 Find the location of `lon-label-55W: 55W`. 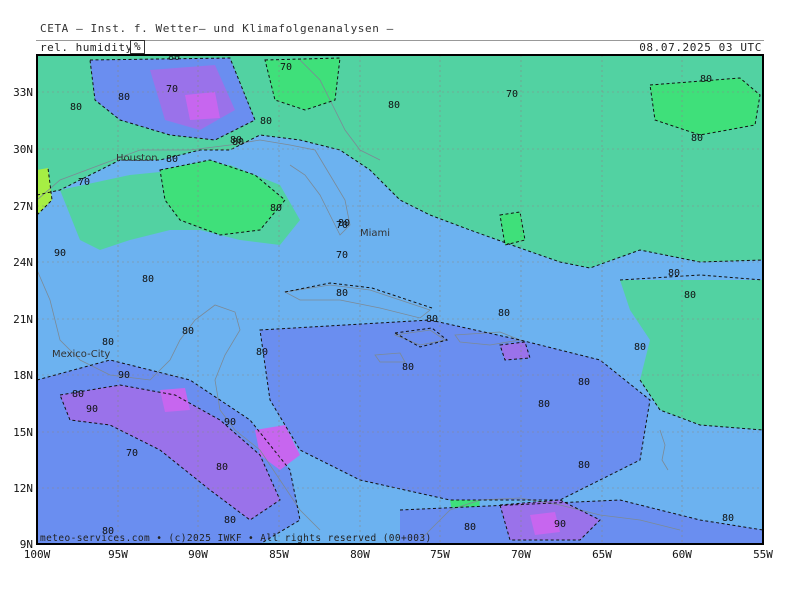

lon-label-55W: 55W is located at coordinates (763, 554).